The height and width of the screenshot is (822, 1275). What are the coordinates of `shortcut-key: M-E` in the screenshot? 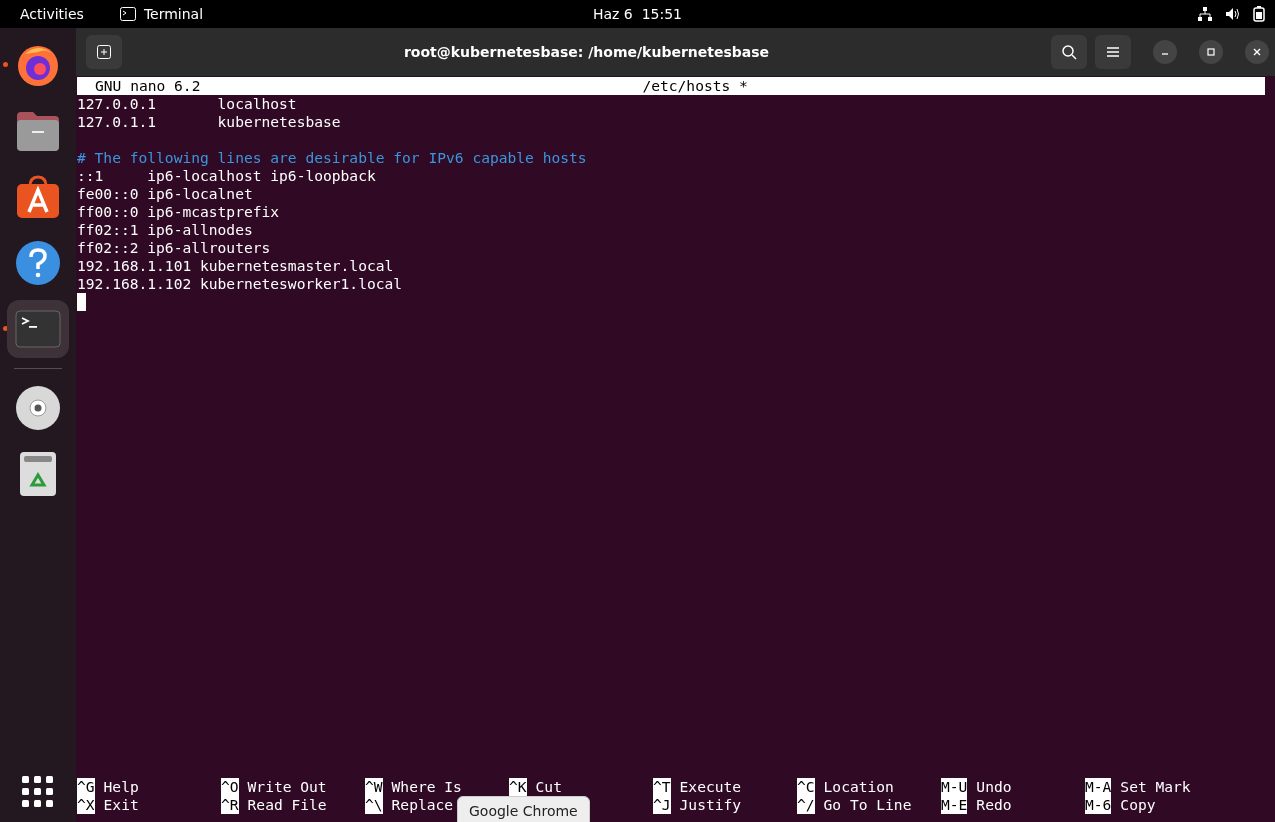 It's located at (954, 805).